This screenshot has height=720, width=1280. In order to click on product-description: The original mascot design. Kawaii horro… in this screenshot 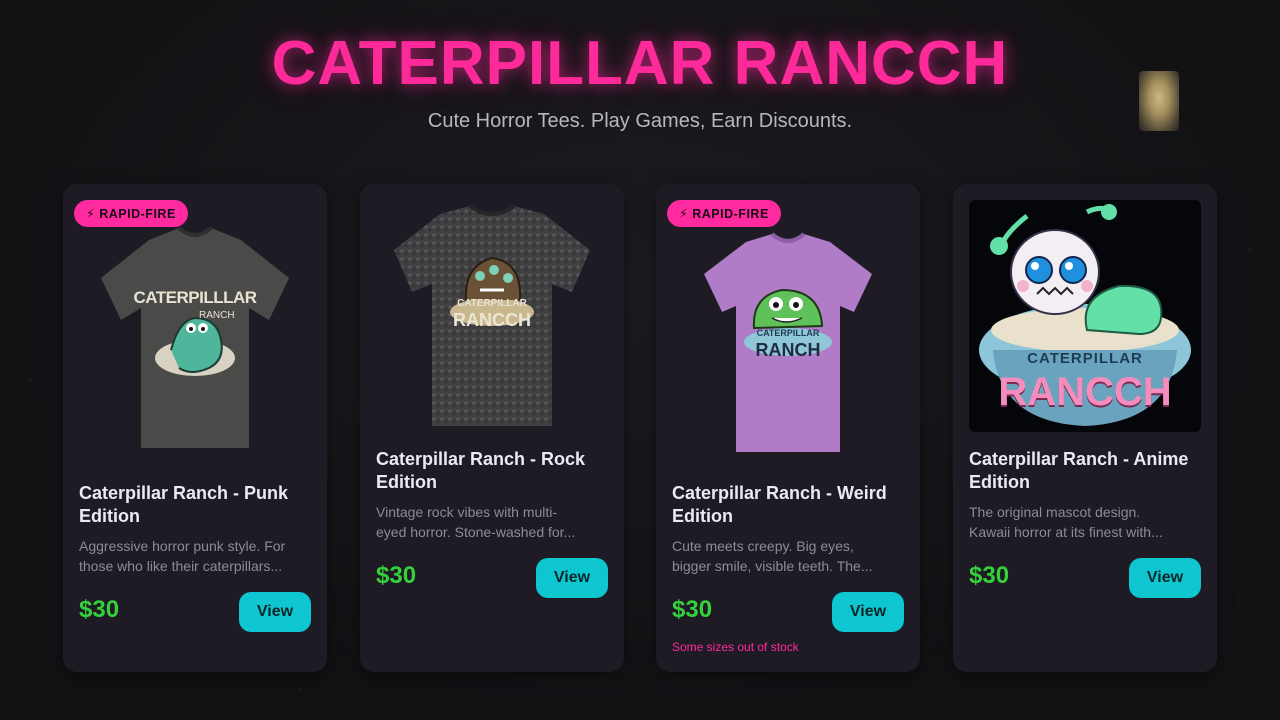, I will do `click(1066, 522)`.